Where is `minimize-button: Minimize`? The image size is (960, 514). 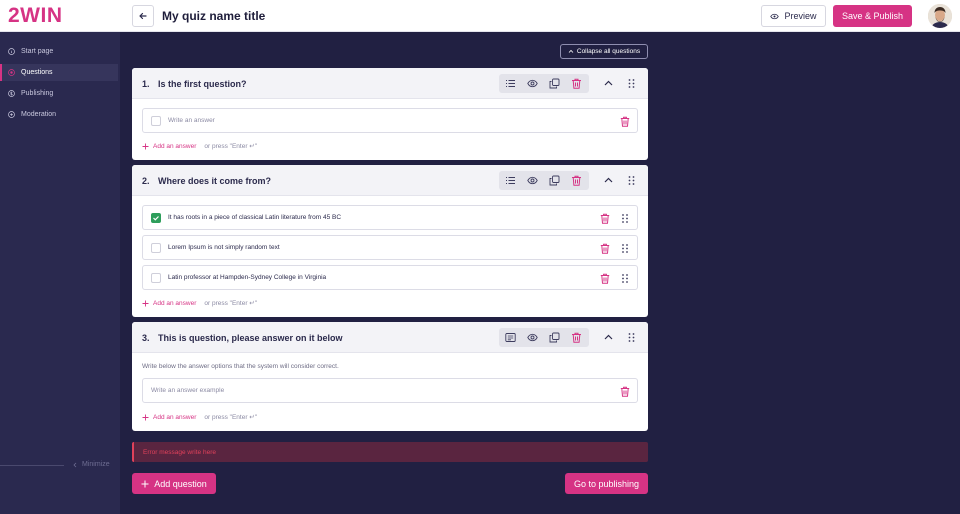
minimize-button: Minimize is located at coordinates (91, 464).